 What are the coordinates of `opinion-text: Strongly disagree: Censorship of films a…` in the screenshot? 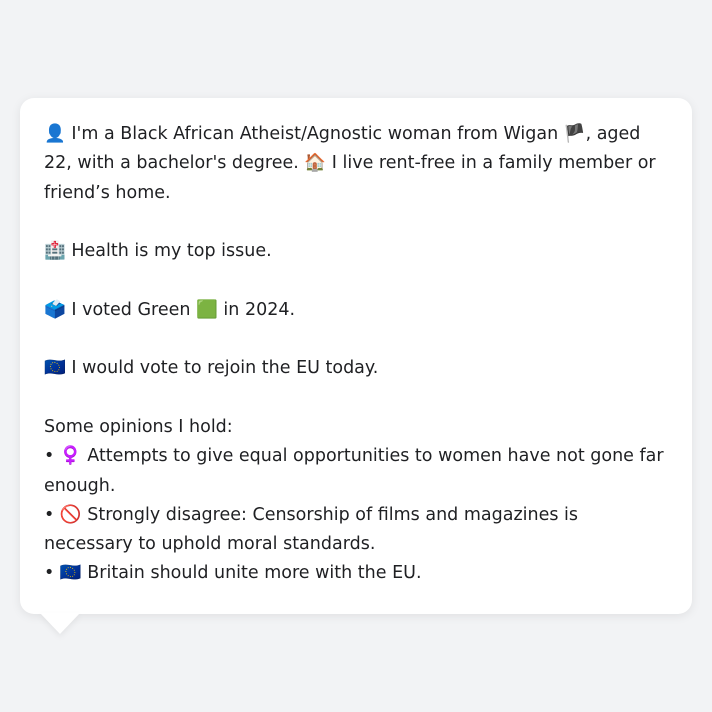 It's located at (311, 529).